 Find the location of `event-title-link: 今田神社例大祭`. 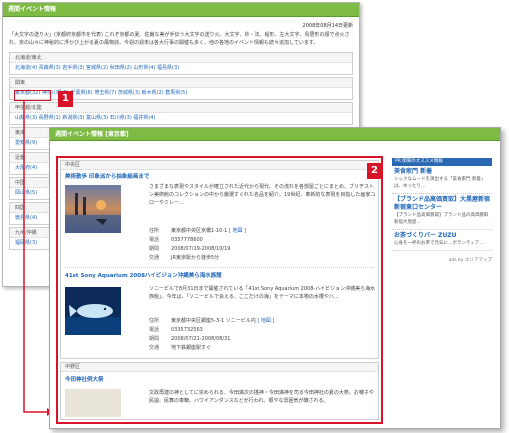

event-title-link: 今田神社例大祭 is located at coordinates (219, 380).